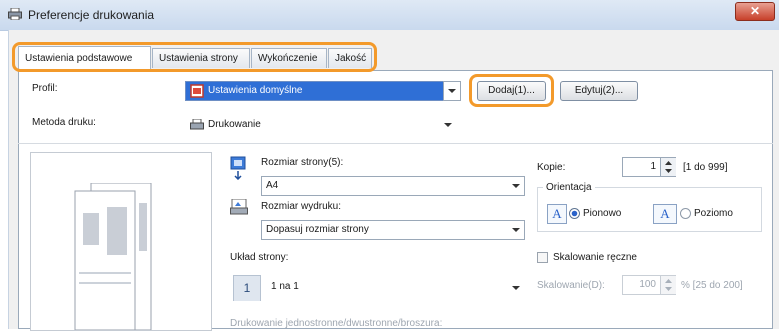 This screenshot has height=331, width=779. I want to click on landscape-icon: A, so click(665, 214).